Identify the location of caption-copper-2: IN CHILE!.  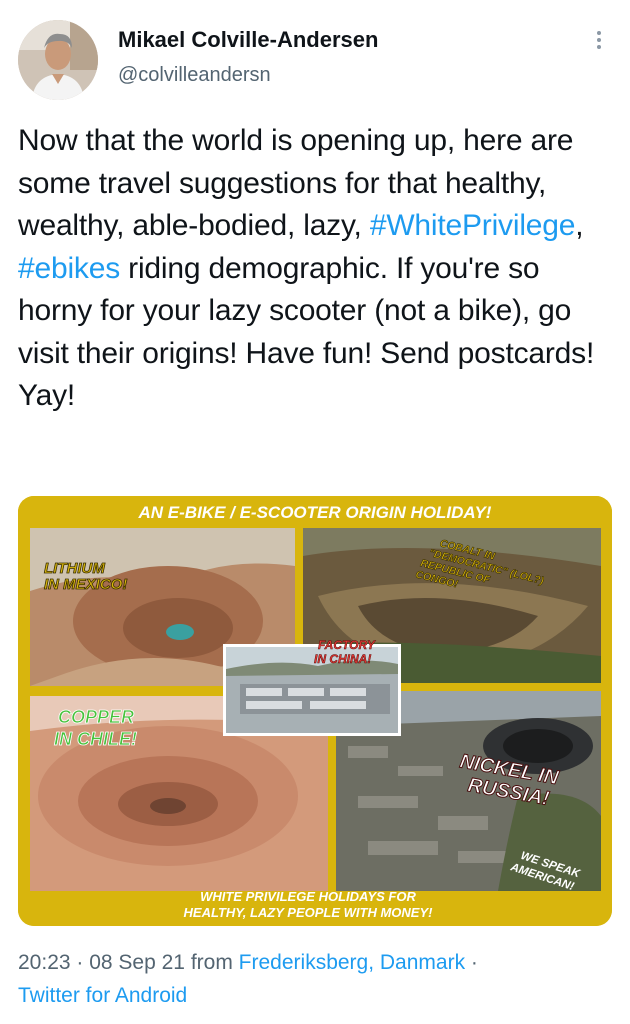
(95, 739).